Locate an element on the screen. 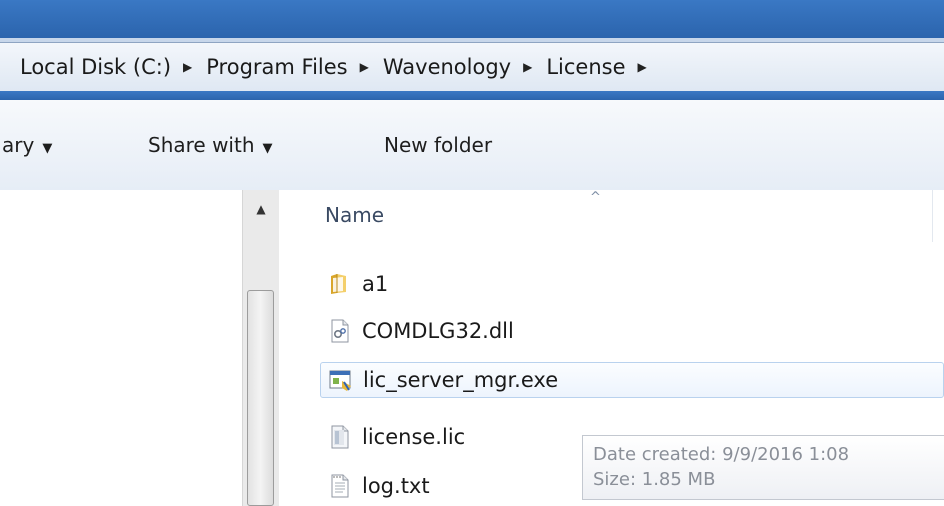  scroll-up-arrow-icon: ▲ is located at coordinates (261, 209).